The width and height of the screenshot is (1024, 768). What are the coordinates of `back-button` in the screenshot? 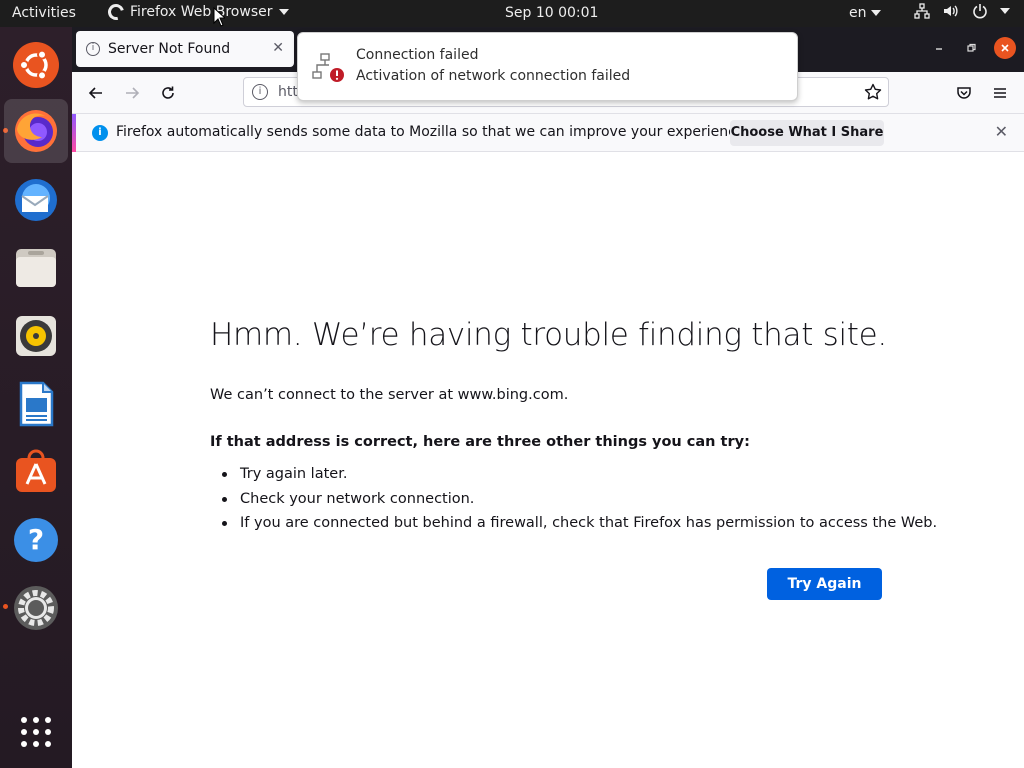 It's located at (96, 93).